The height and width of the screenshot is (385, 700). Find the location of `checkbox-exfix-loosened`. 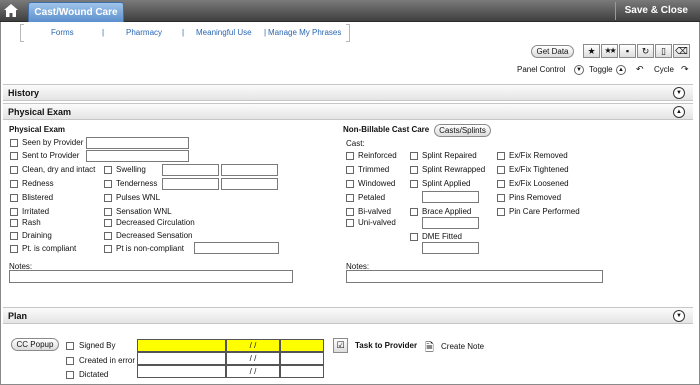

checkbox-exfix-loosened is located at coordinates (501, 184).